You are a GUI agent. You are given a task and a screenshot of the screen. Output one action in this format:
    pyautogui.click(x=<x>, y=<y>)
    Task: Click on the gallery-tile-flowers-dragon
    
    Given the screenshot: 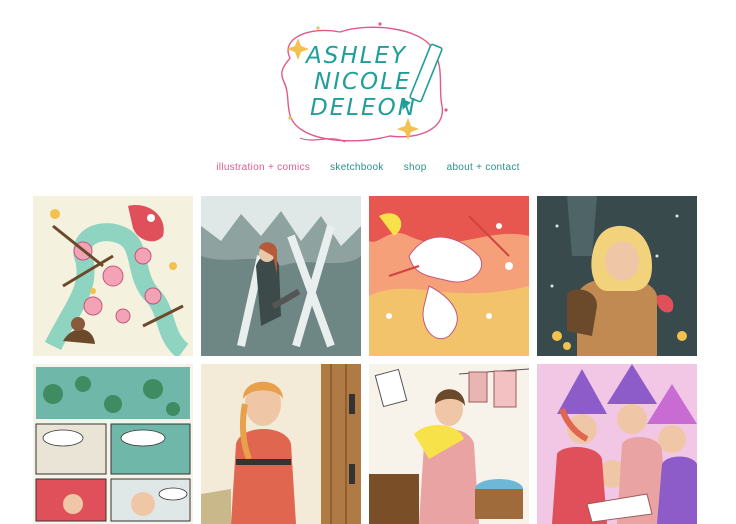 What is the action you would take?
    pyautogui.click(x=113, y=276)
    